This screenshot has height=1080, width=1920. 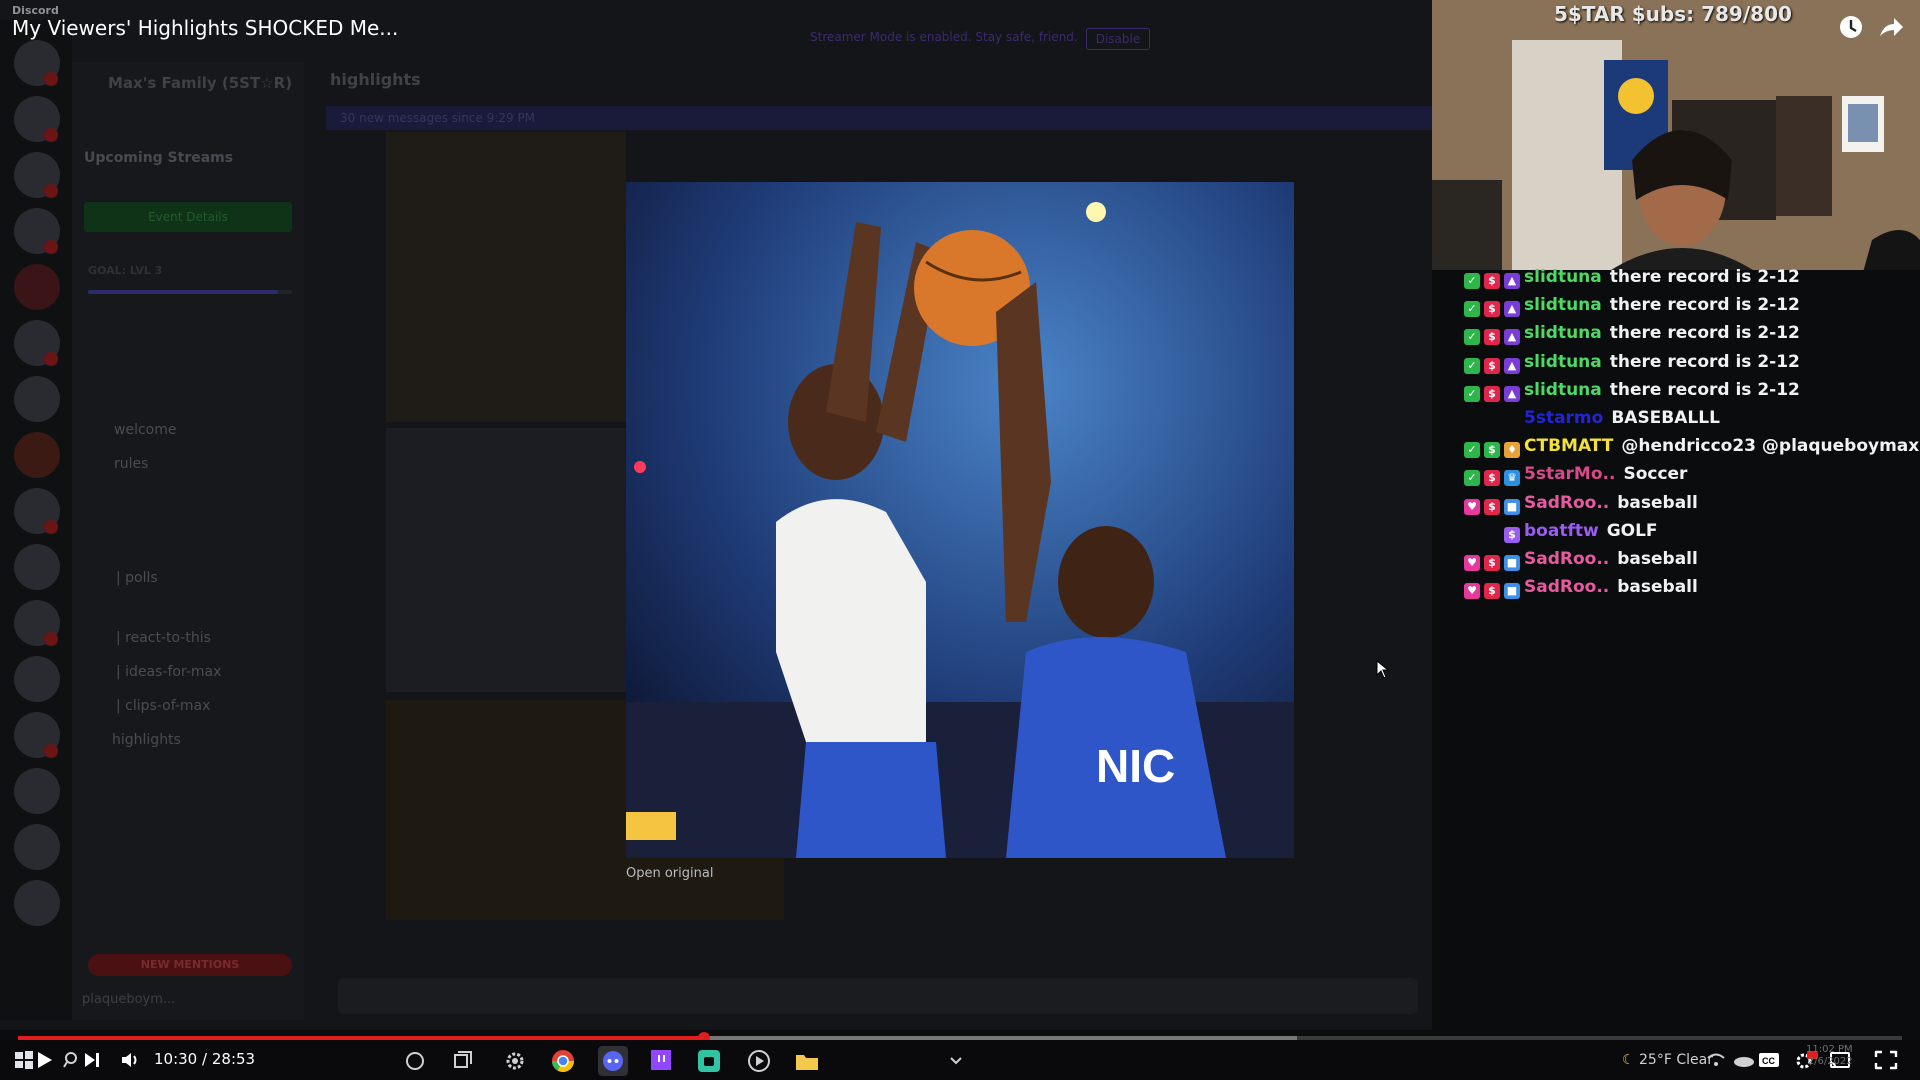 What do you see at coordinates (1744, 1060) in the screenshot?
I see `cloud-icon` at bounding box center [1744, 1060].